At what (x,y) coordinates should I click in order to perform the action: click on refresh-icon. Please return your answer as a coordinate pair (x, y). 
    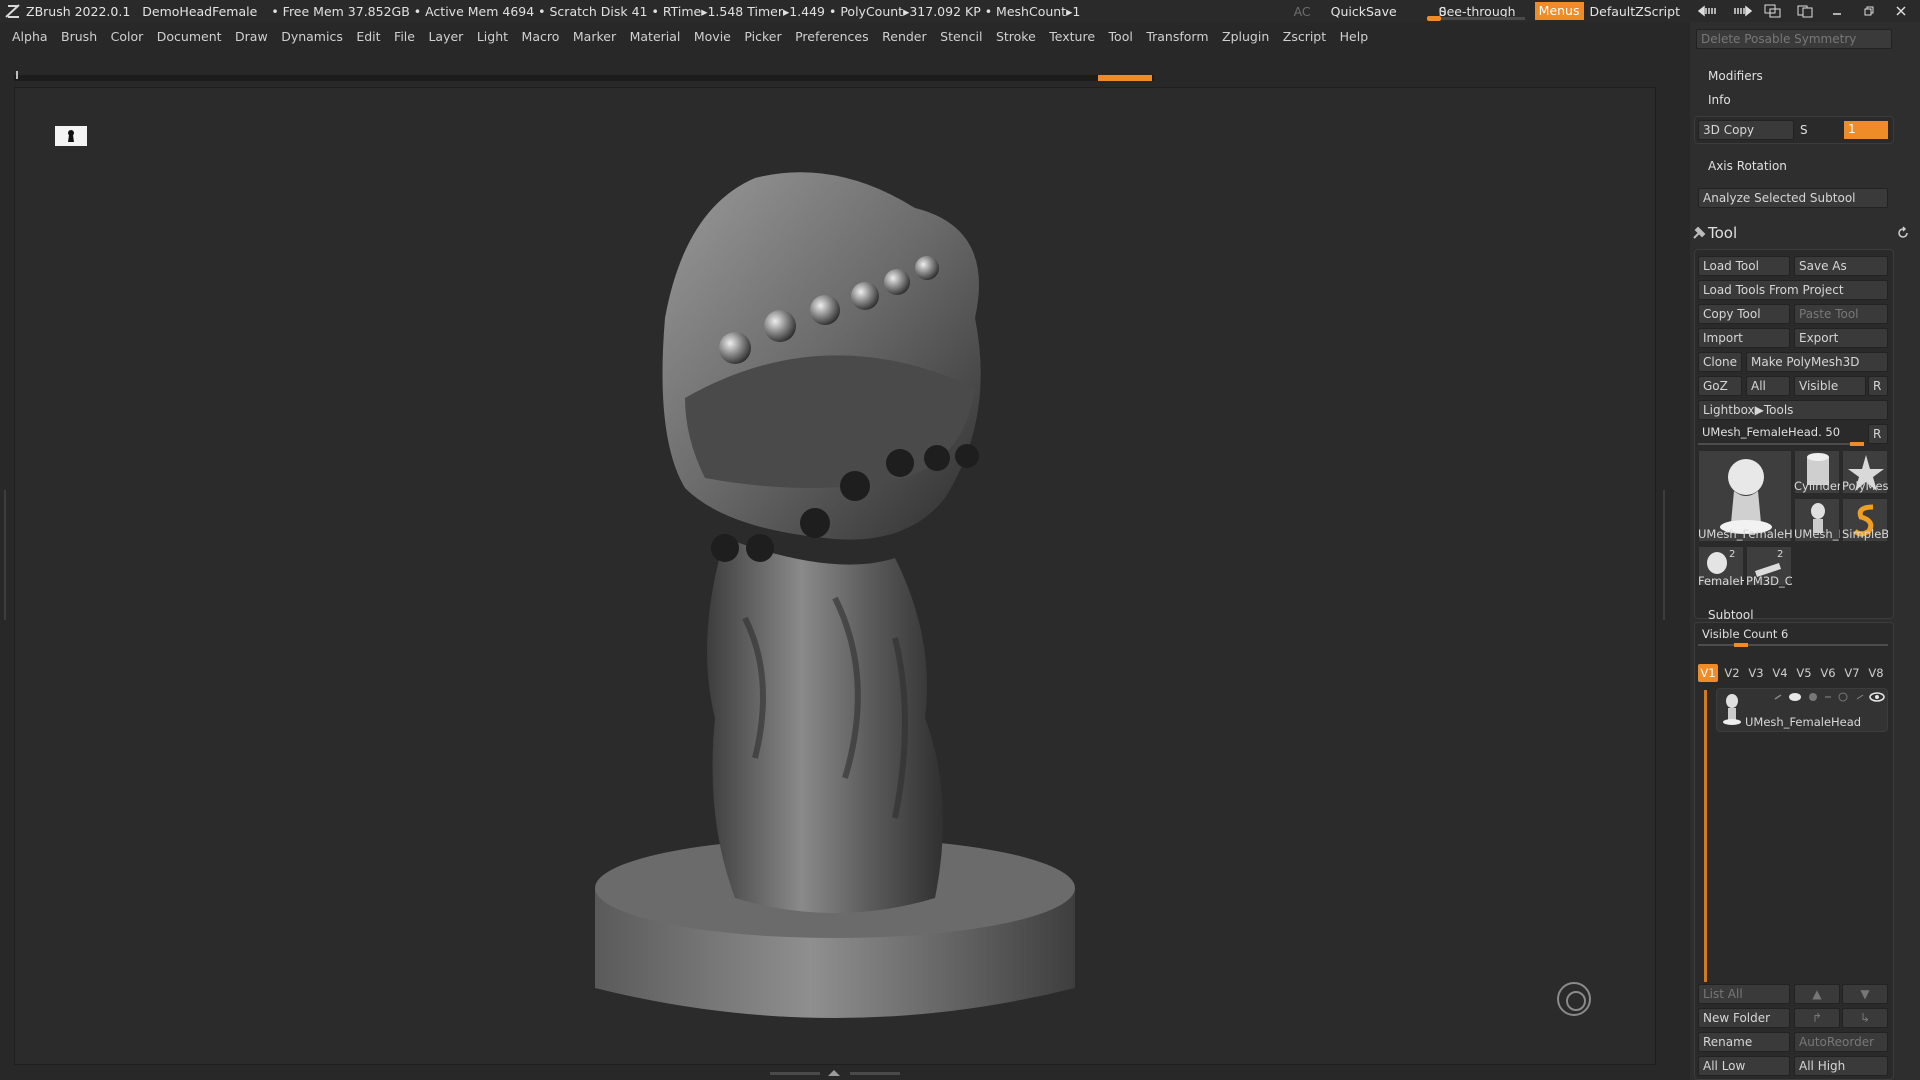
    Looking at the image, I should click on (1903, 233).